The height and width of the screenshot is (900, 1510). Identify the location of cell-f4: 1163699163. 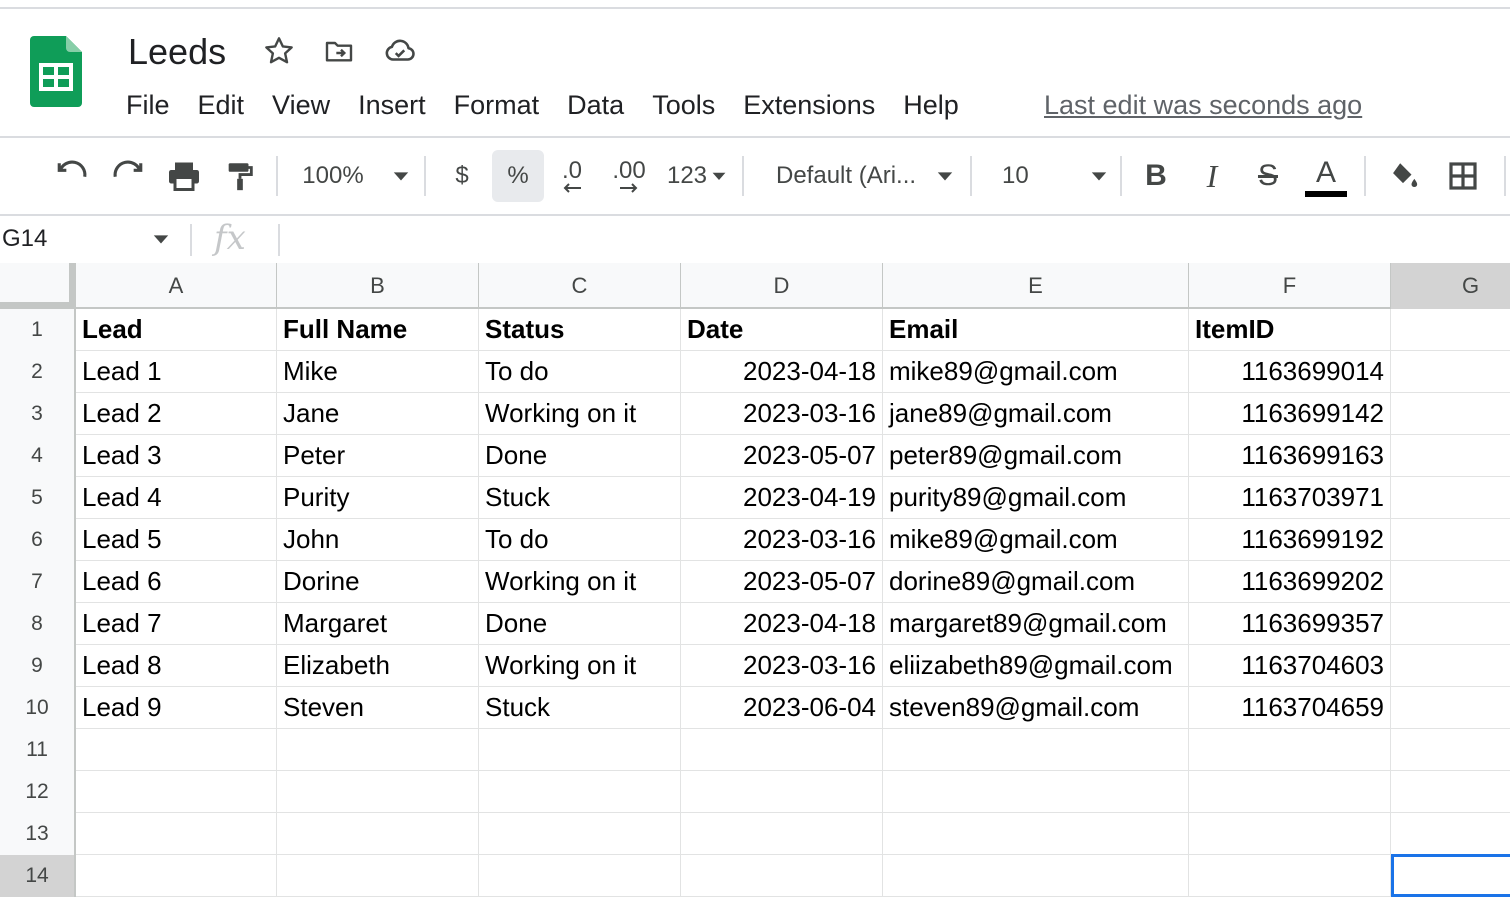
(1290, 455).